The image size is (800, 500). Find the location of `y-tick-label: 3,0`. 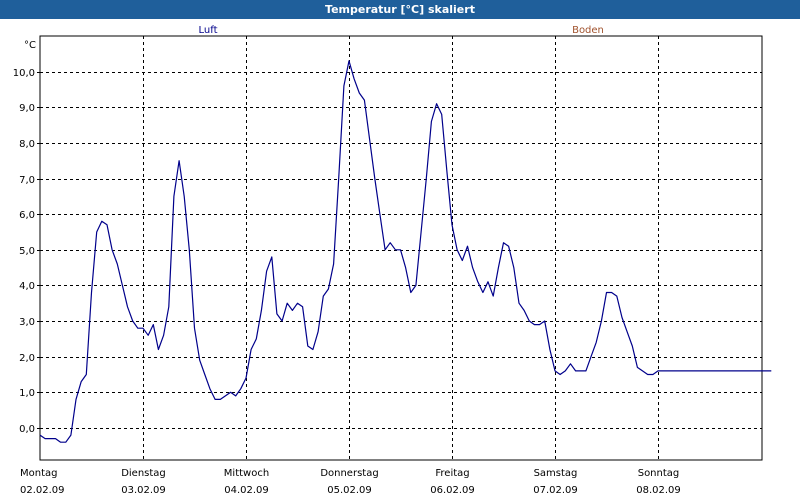

y-tick-label: 3,0 is located at coordinates (27, 322).